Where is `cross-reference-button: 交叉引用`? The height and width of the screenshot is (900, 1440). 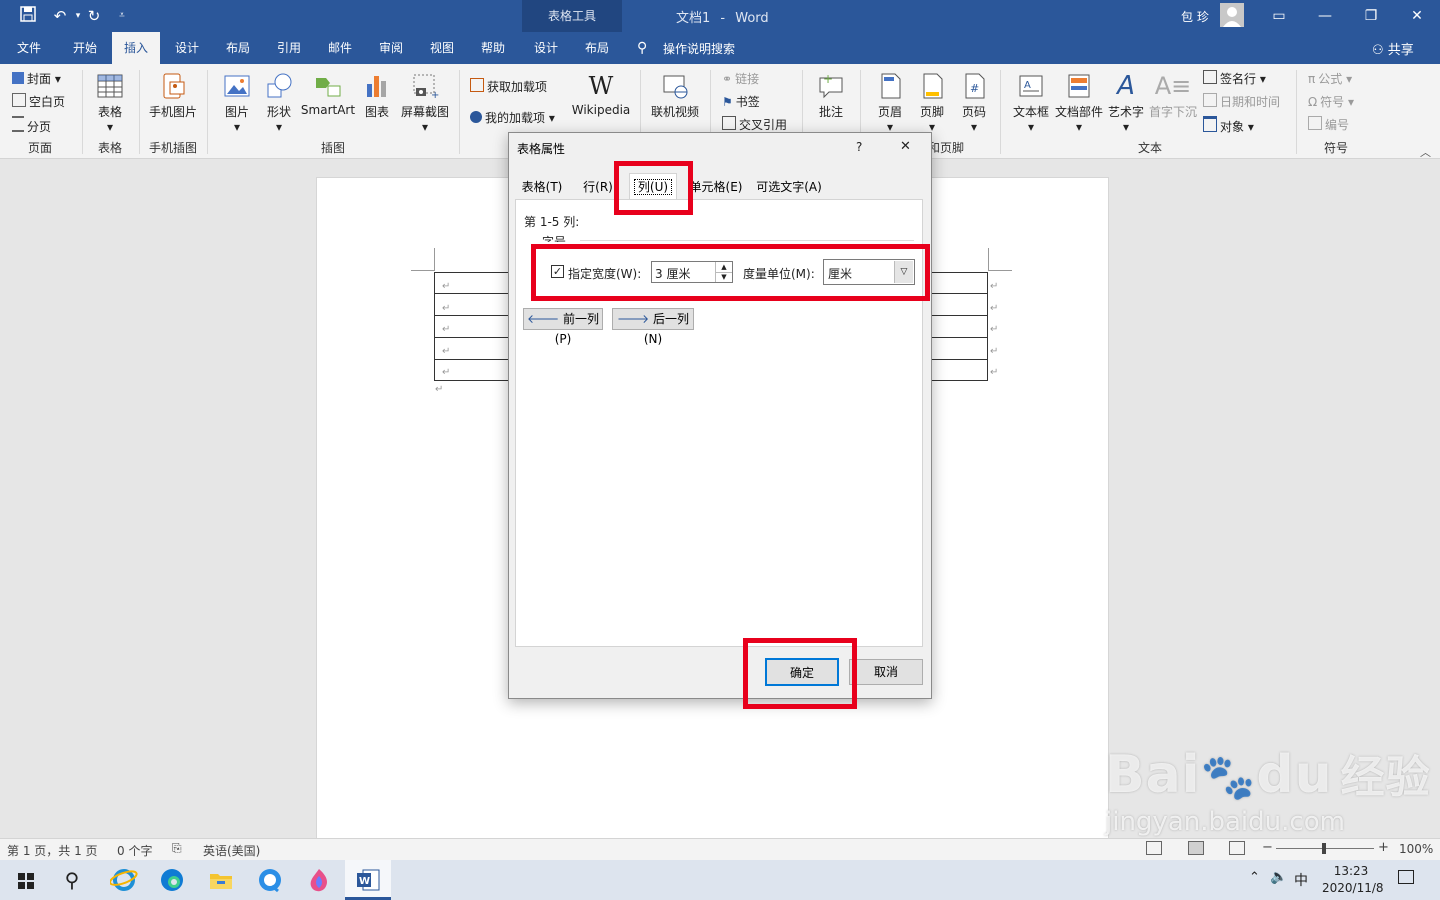
cross-reference-button: 交叉引用 is located at coordinates (754, 124).